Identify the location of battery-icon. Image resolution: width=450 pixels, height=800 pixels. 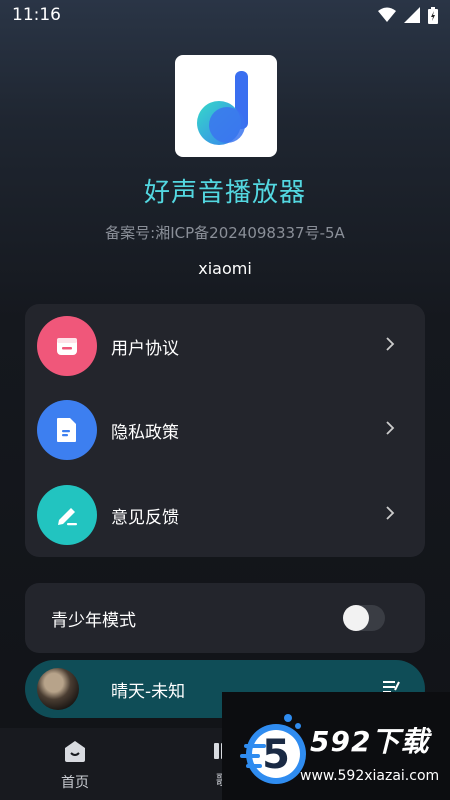
(433, 15).